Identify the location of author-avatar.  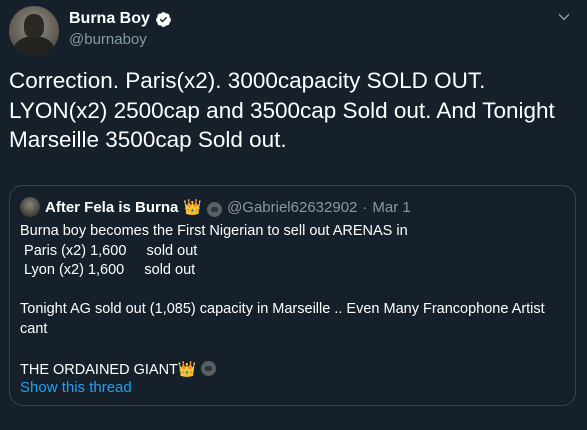
(34, 31).